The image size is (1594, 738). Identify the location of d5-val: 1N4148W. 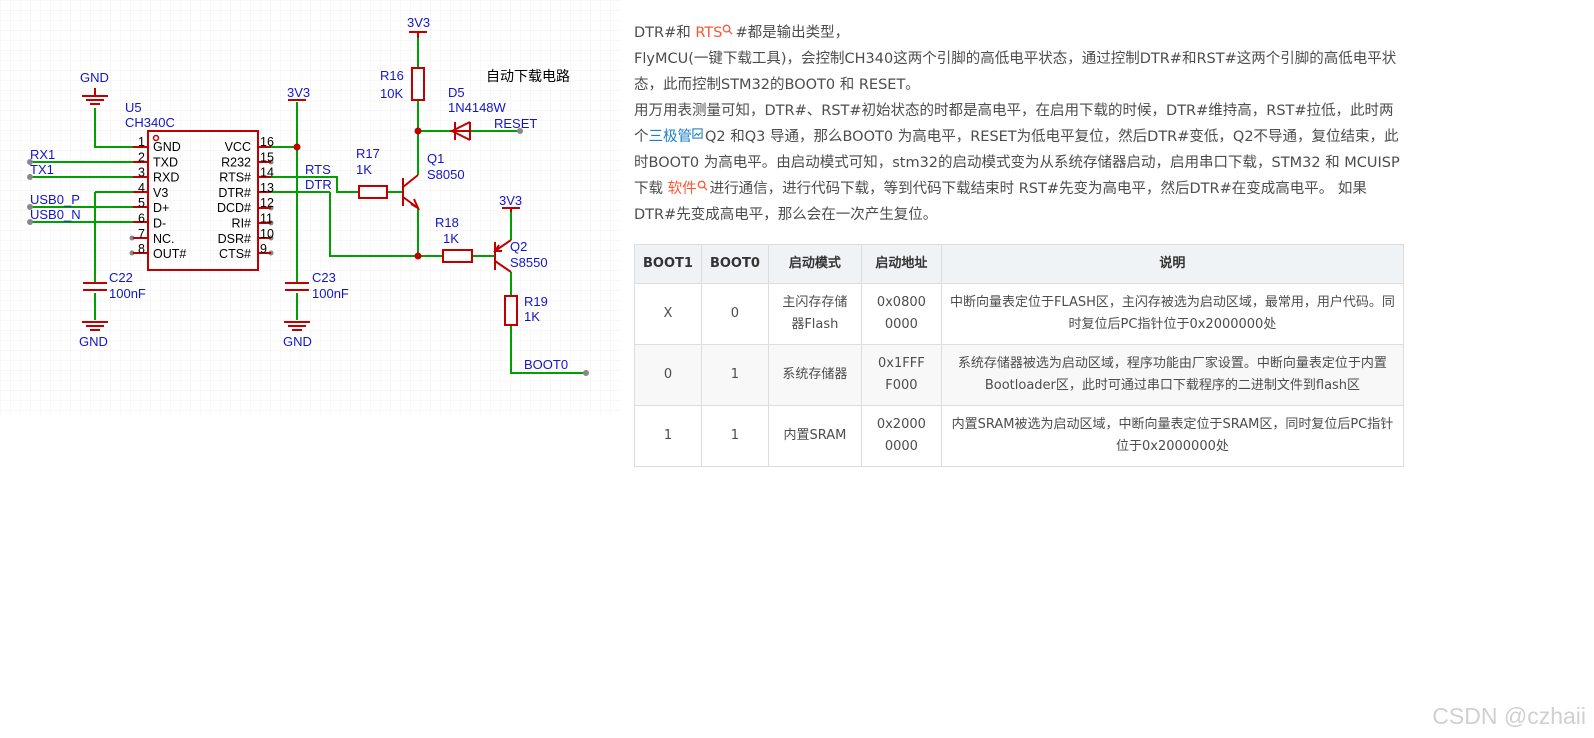
(477, 107).